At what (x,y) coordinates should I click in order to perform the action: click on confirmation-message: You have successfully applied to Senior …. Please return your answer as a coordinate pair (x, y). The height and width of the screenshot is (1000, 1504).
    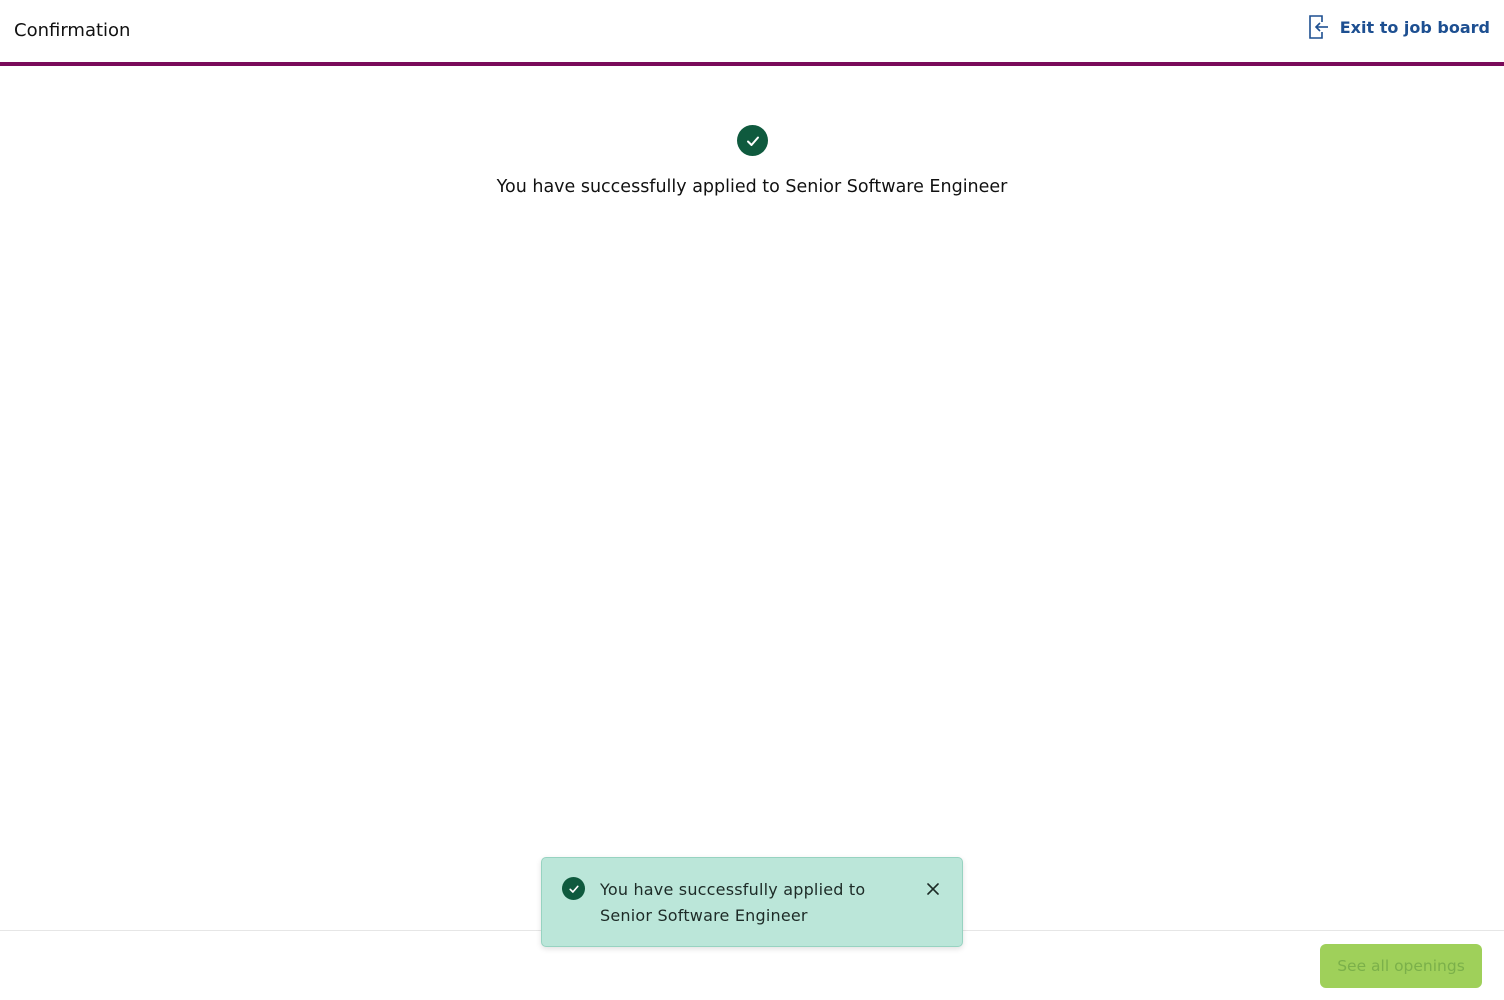
    Looking at the image, I should click on (752, 187).